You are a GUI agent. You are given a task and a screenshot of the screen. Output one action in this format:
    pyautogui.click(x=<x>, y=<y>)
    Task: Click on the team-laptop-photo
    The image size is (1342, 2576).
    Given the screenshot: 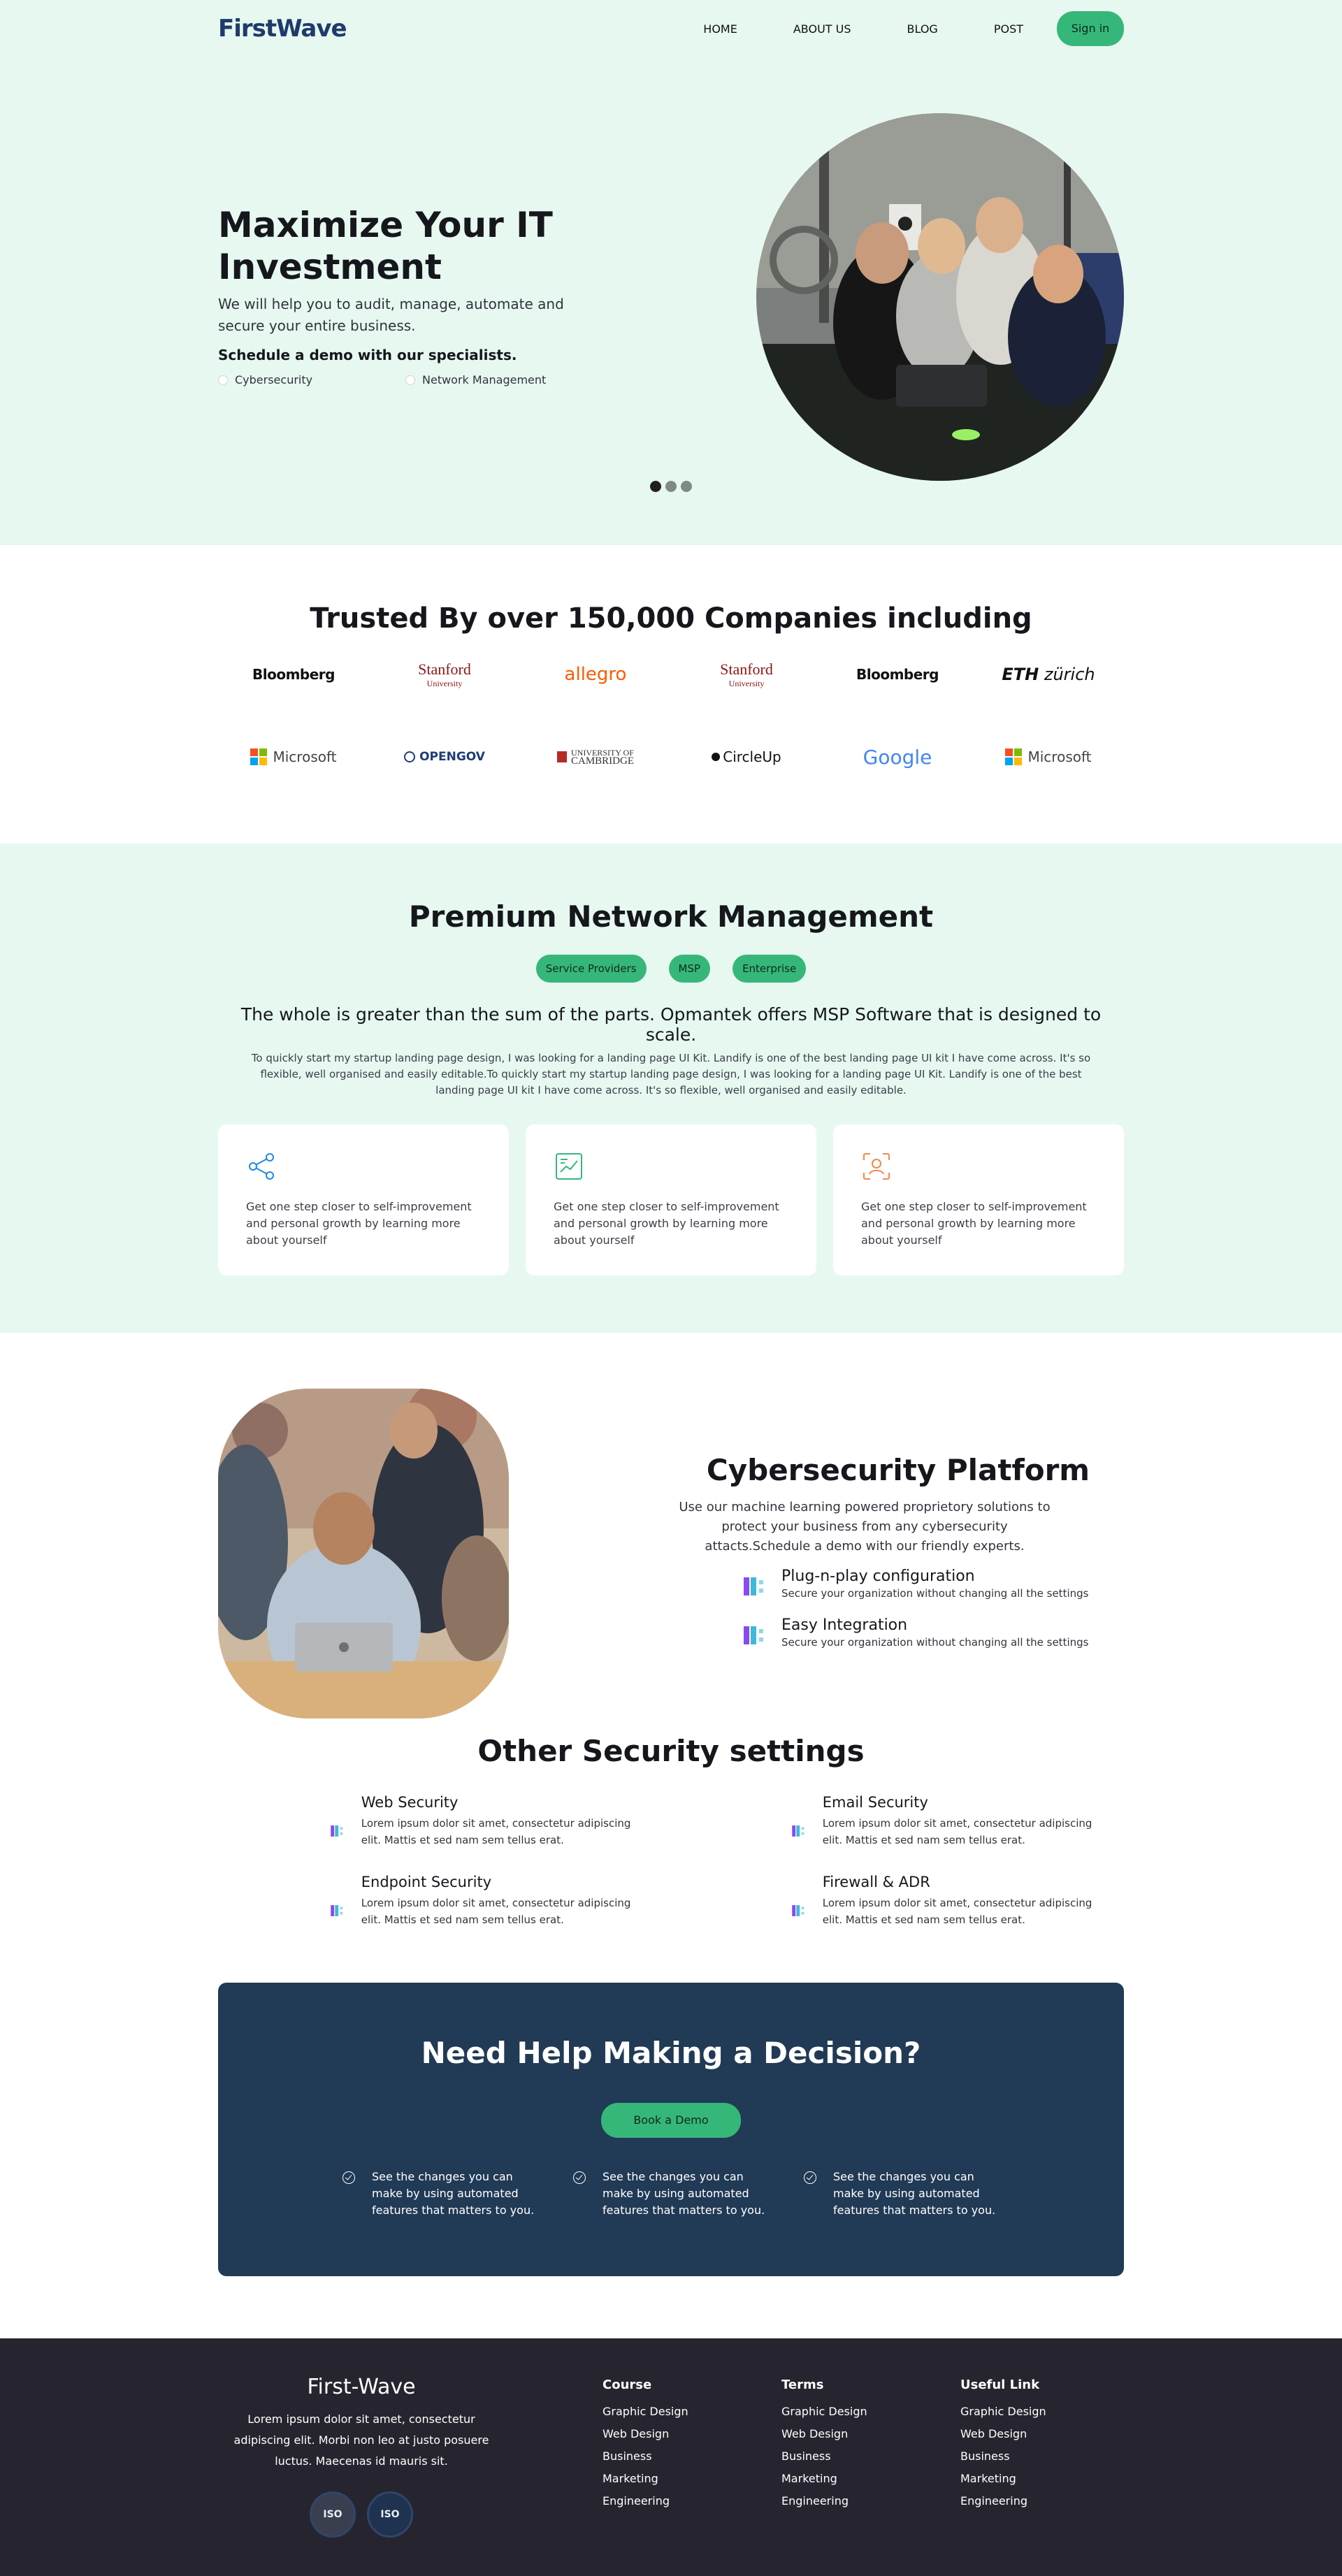 What is the action you would take?
    pyautogui.click(x=363, y=1553)
    